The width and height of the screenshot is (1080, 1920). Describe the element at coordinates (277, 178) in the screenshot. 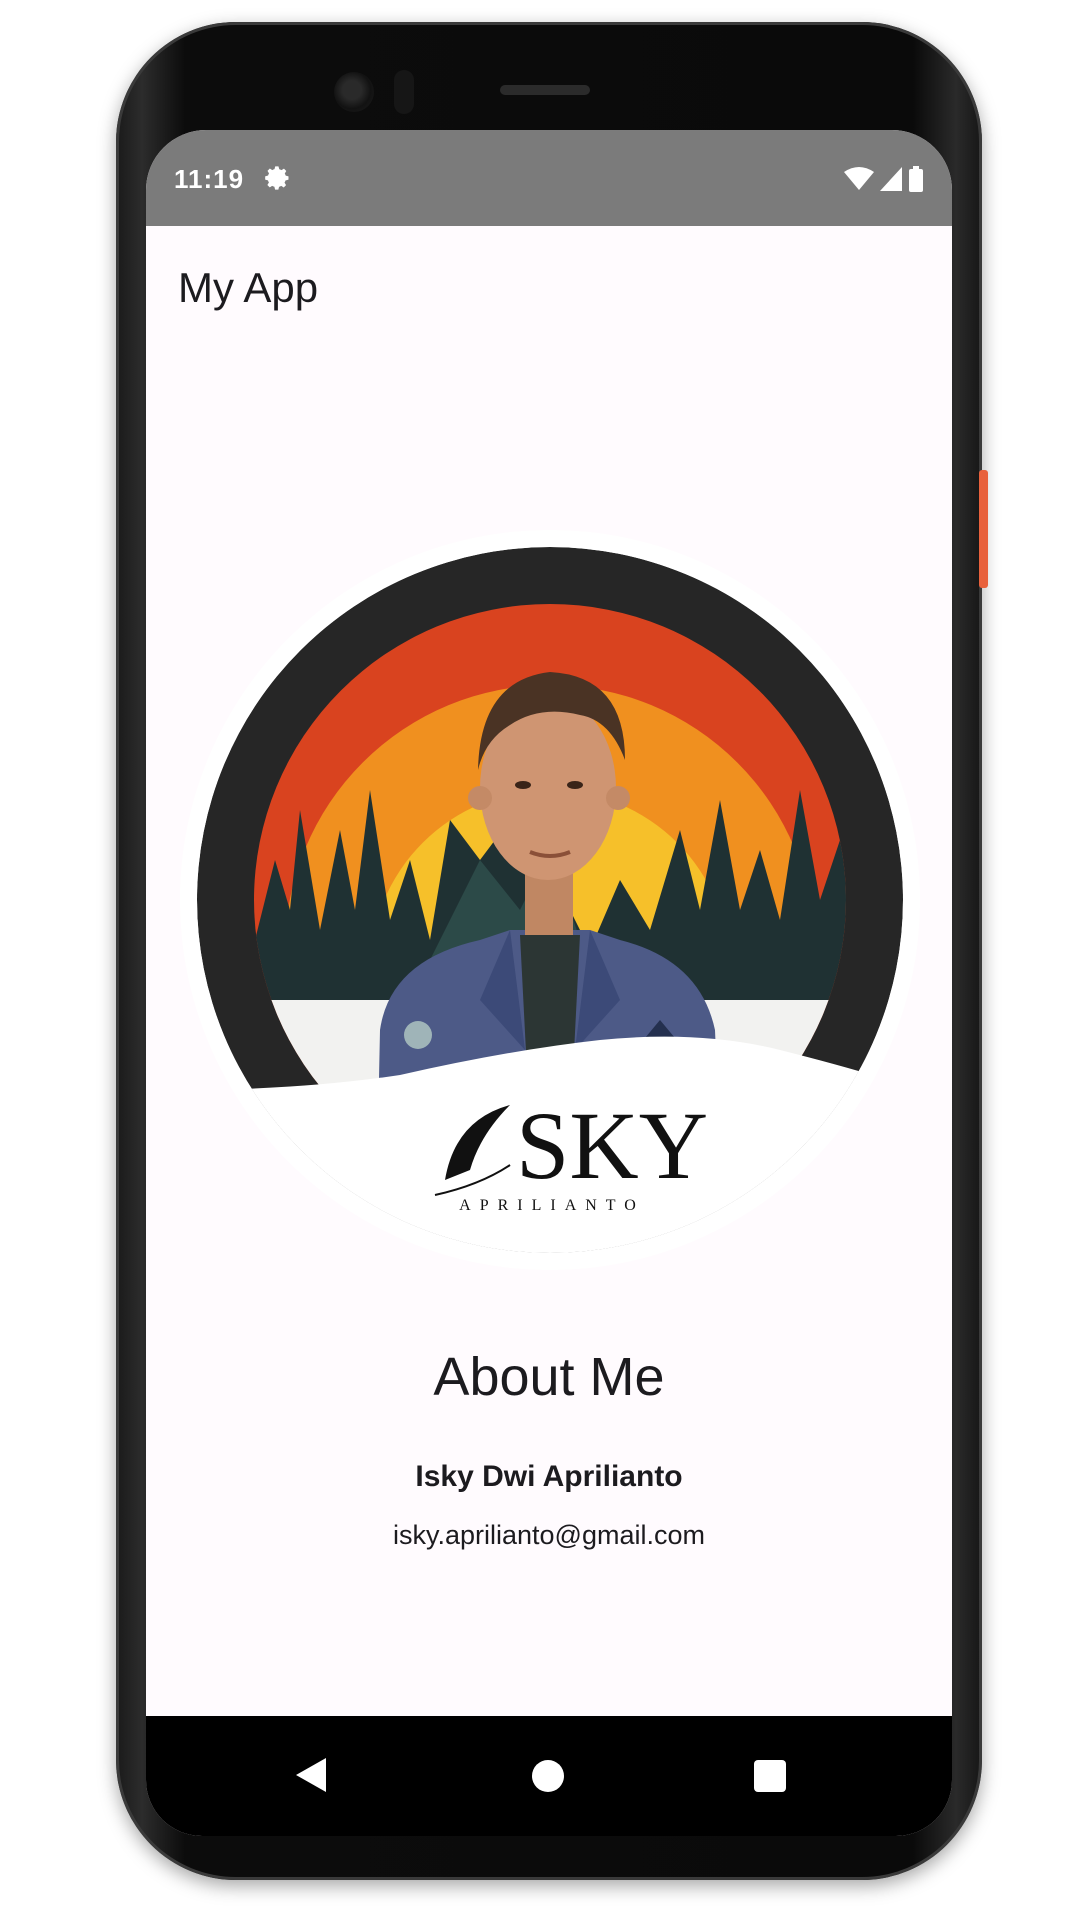

I see `gear-icon` at that location.